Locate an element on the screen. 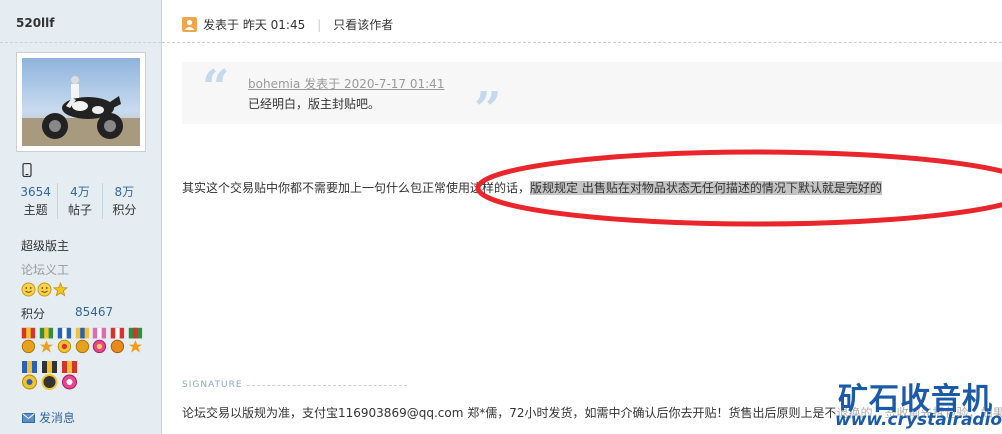  medals is located at coordinates (82, 361).